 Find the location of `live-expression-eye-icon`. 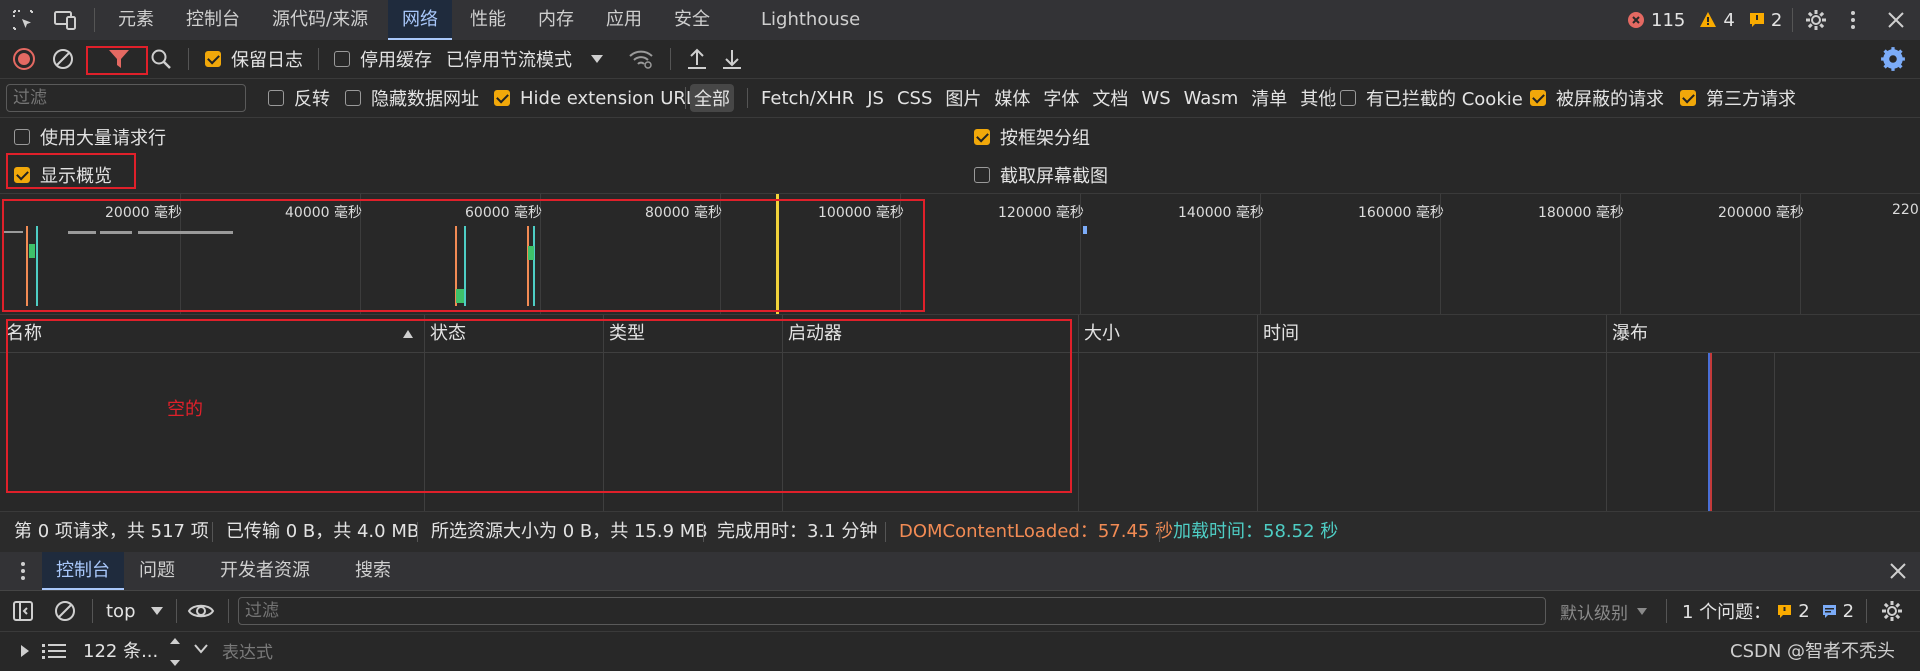

live-expression-eye-icon is located at coordinates (201, 611).